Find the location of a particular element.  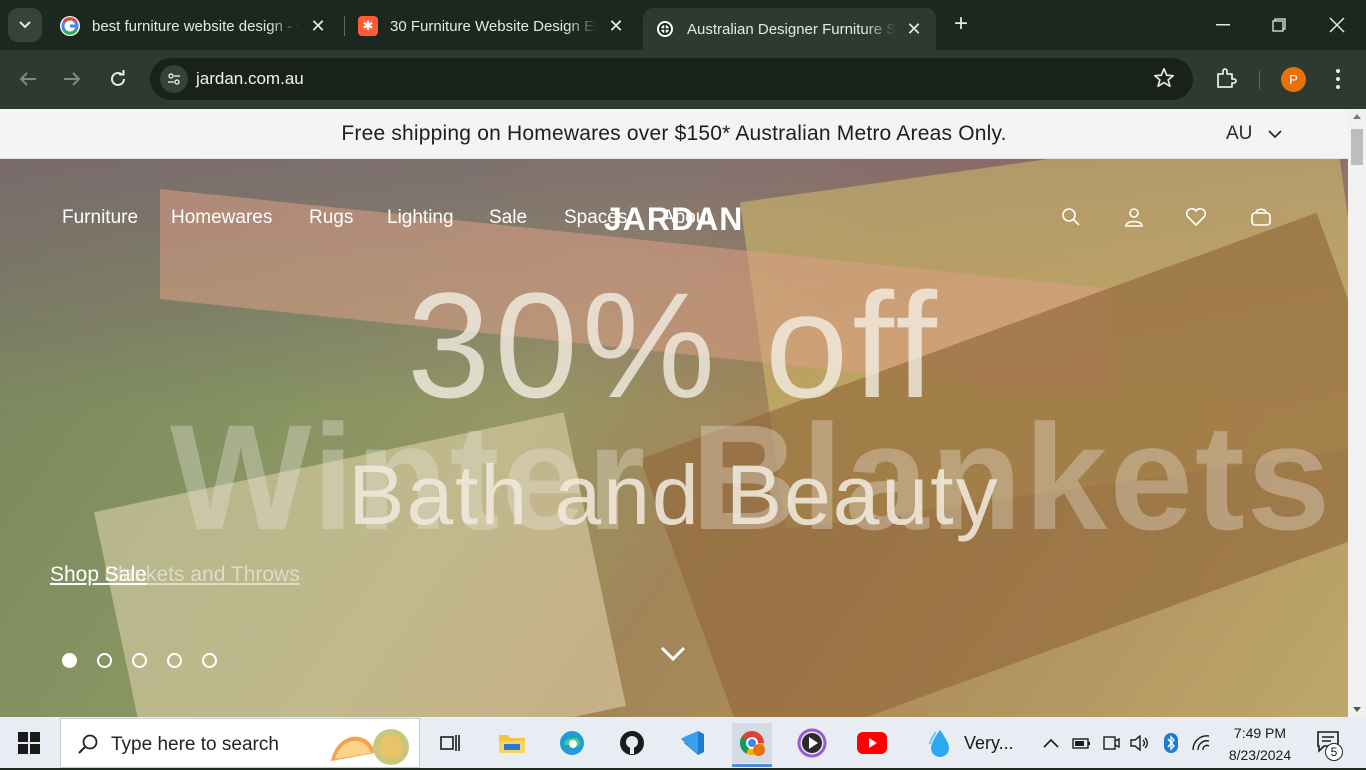

site-logo: JARDAN is located at coordinates (673, 219).